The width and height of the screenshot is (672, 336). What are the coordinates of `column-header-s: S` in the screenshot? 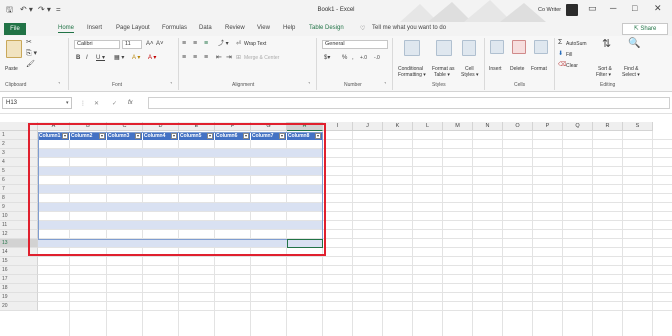 It's located at (638, 126).